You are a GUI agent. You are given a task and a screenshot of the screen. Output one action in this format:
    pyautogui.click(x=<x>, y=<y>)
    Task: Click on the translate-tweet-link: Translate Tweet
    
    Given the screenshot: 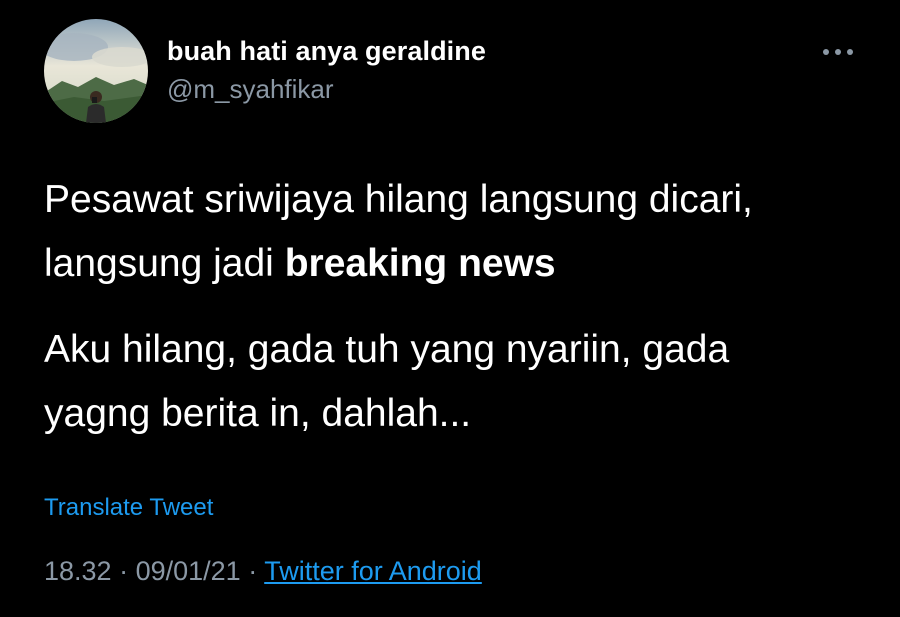 What is the action you would take?
    pyautogui.click(x=128, y=508)
    